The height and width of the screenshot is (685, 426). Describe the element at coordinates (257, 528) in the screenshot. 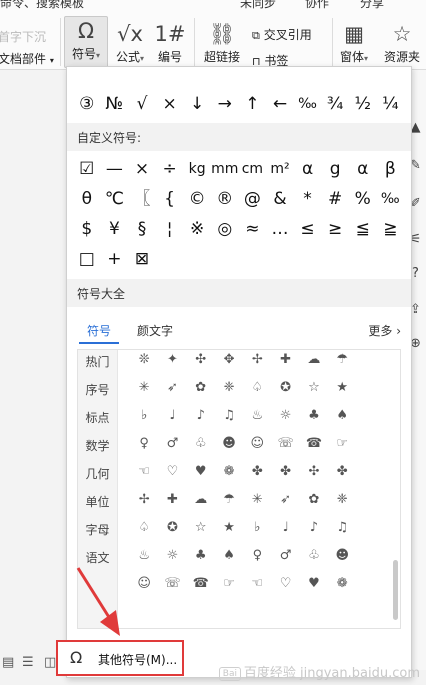

I see `library-symbol-cell: ♭` at that location.